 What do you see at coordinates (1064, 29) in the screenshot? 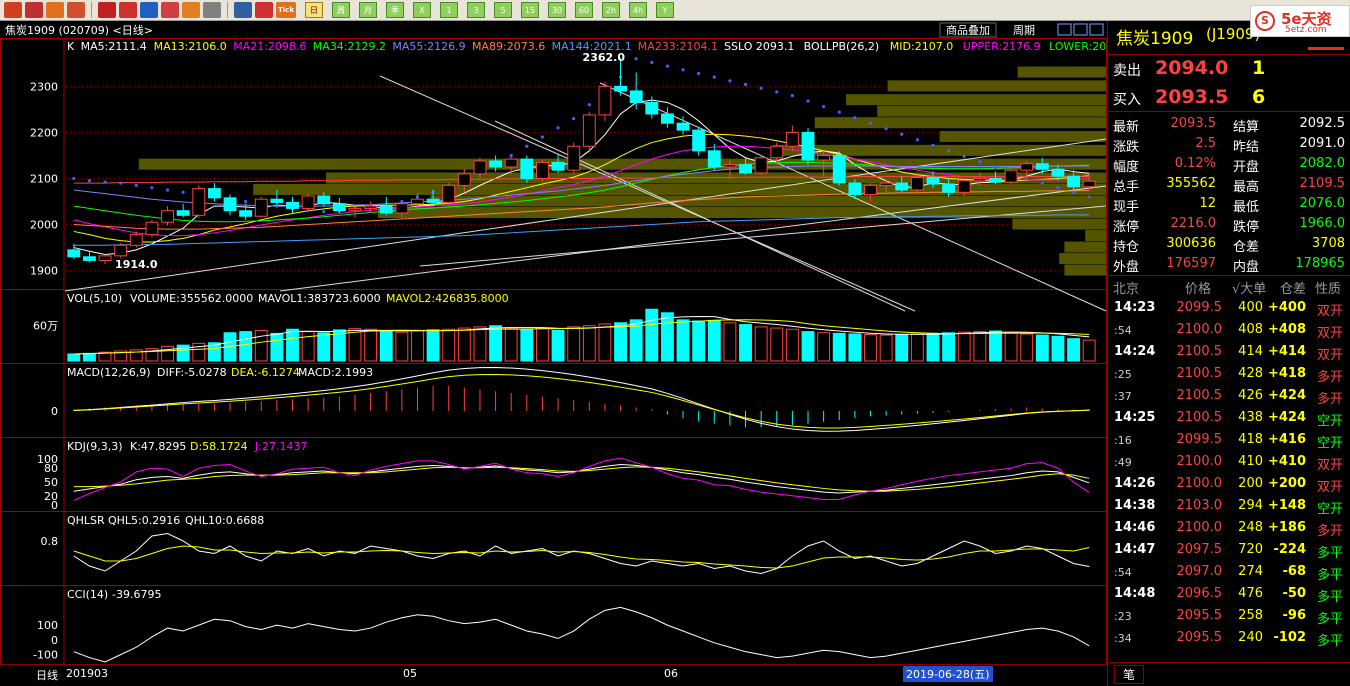
I see `prev-icon` at bounding box center [1064, 29].